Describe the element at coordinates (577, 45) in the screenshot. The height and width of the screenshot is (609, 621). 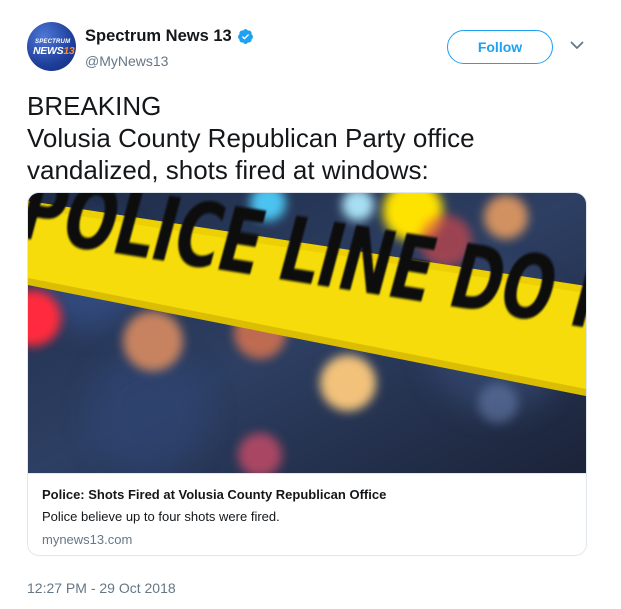
I see `chevron-down-icon` at that location.